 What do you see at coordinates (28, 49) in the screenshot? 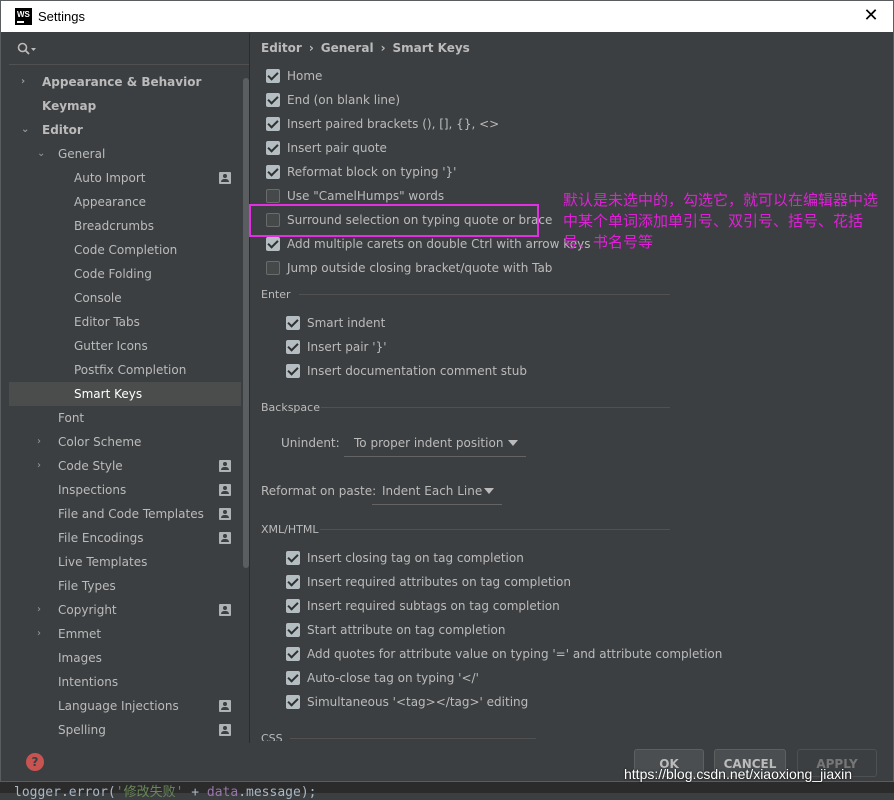
I see `search-icon` at bounding box center [28, 49].